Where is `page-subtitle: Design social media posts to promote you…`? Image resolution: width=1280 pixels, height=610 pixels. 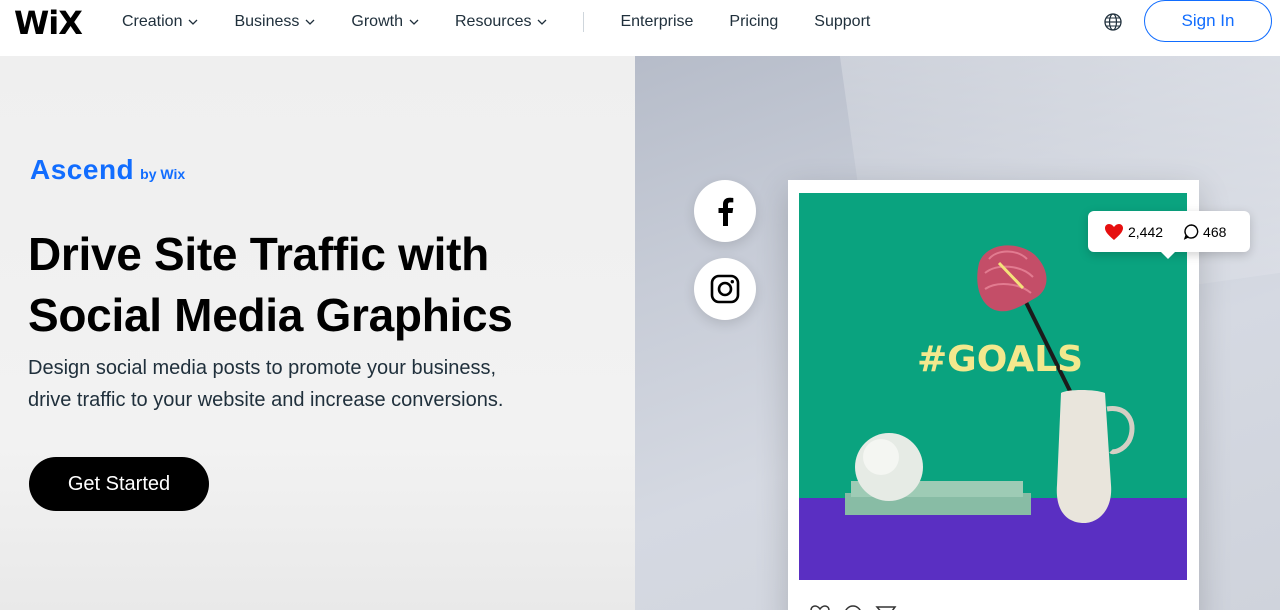 page-subtitle: Design social media posts to promote you… is located at coordinates (308, 384).